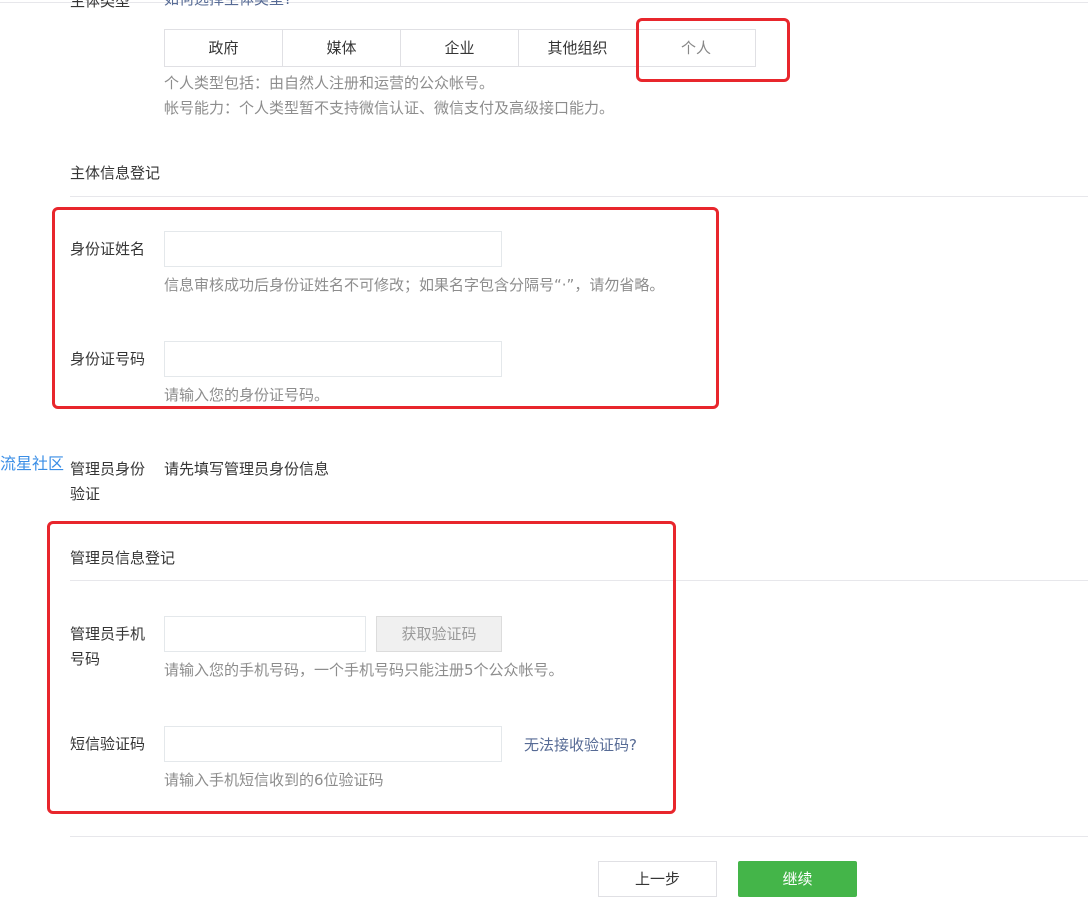 The image size is (1088, 924). What do you see at coordinates (108, 469) in the screenshot?
I see `admin-verify-label-line1: 管理员身份` at bounding box center [108, 469].